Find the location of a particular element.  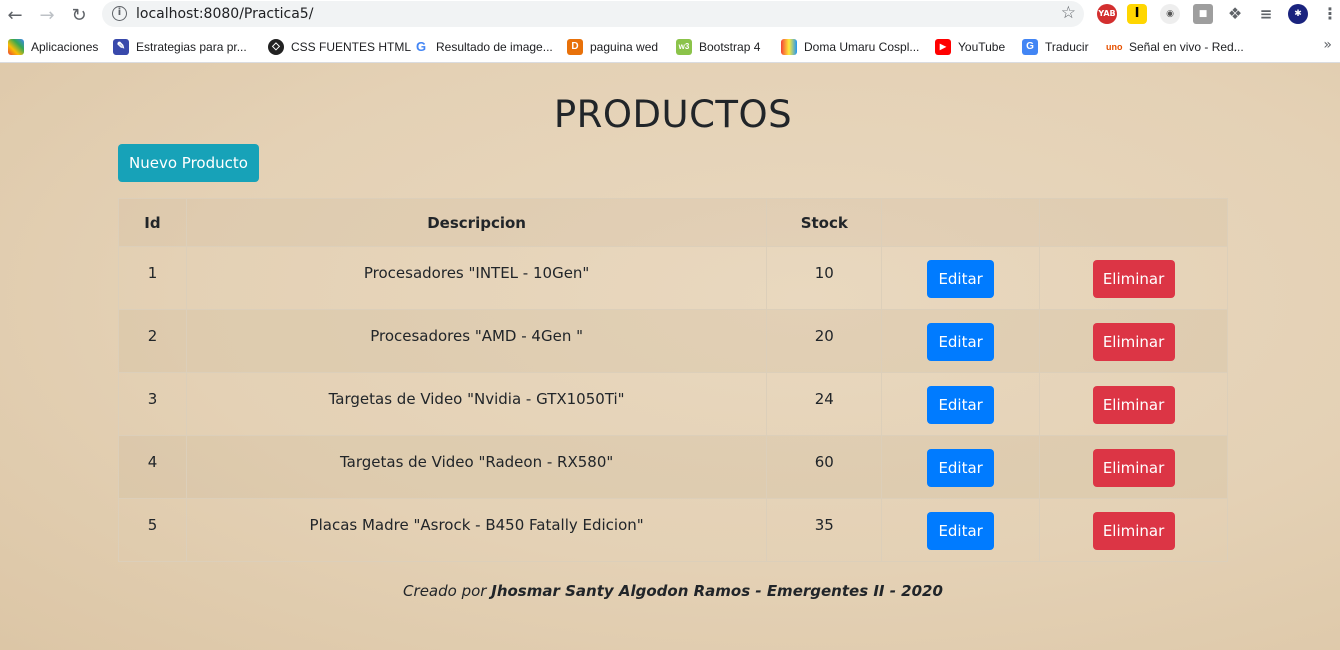

bookmark-label: Traducir is located at coordinates (1067, 47).